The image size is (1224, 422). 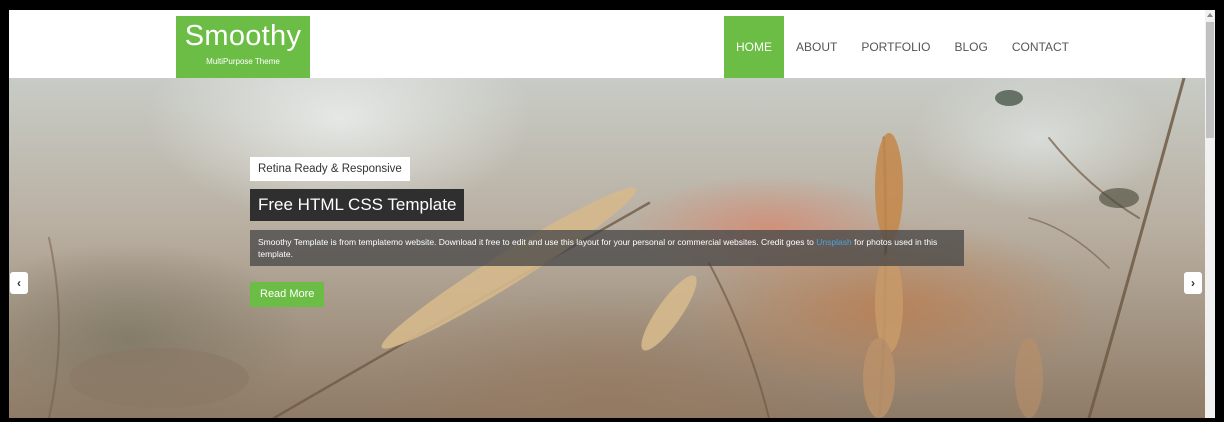 I want to click on main-nav: HOME ABOUT PORTFOLIO BLOG CONTACT, so click(x=902, y=47).